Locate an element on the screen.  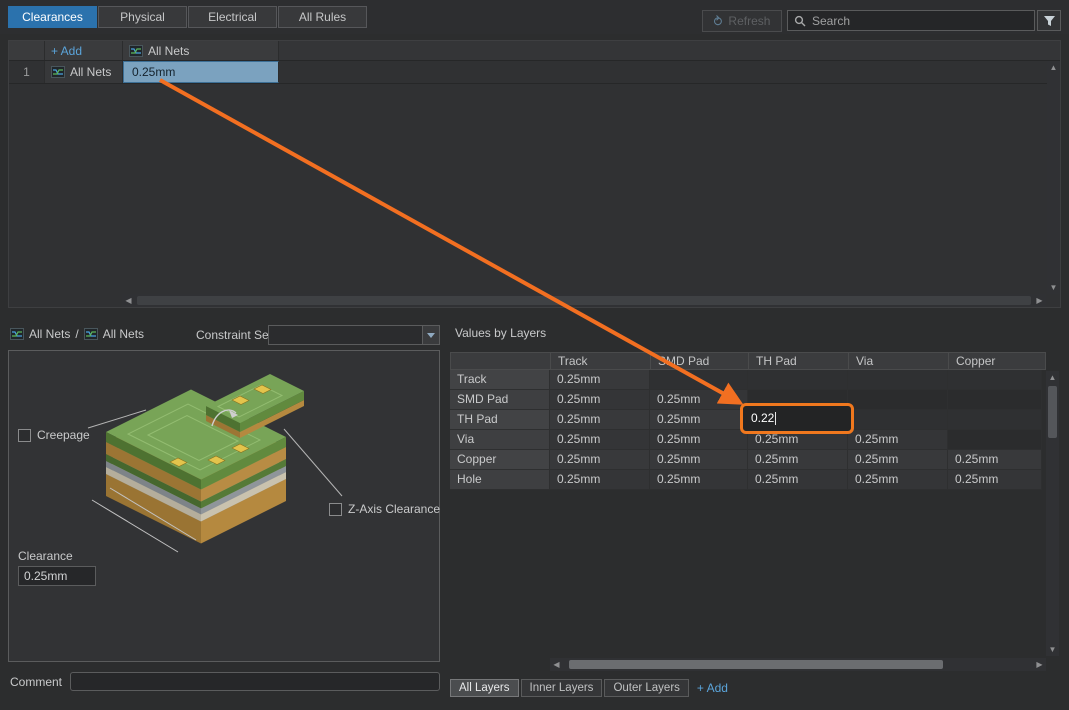
zaxis-clearance-label: Z-Axis Clearance is located at coordinates (394, 509).